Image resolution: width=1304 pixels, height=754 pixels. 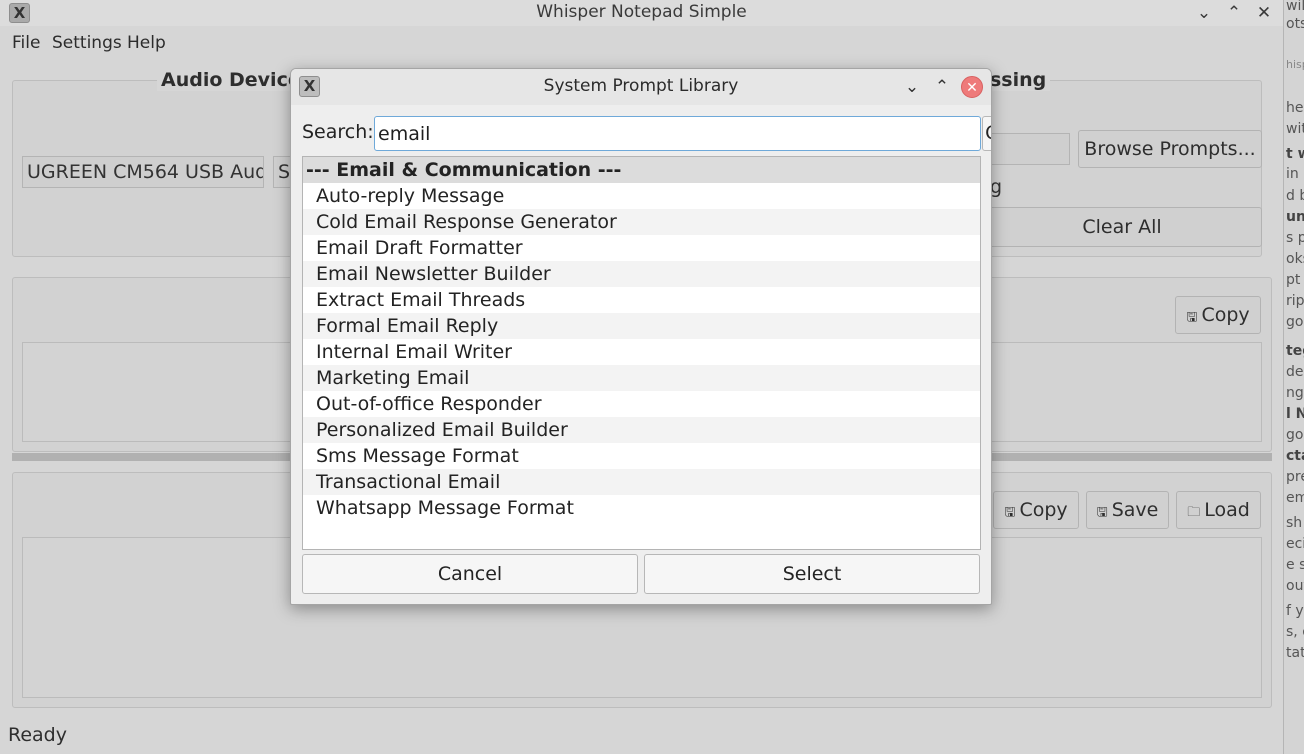 What do you see at coordinates (641, 248) in the screenshot?
I see `list-item: Email Draft Formatter` at bounding box center [641, 248].